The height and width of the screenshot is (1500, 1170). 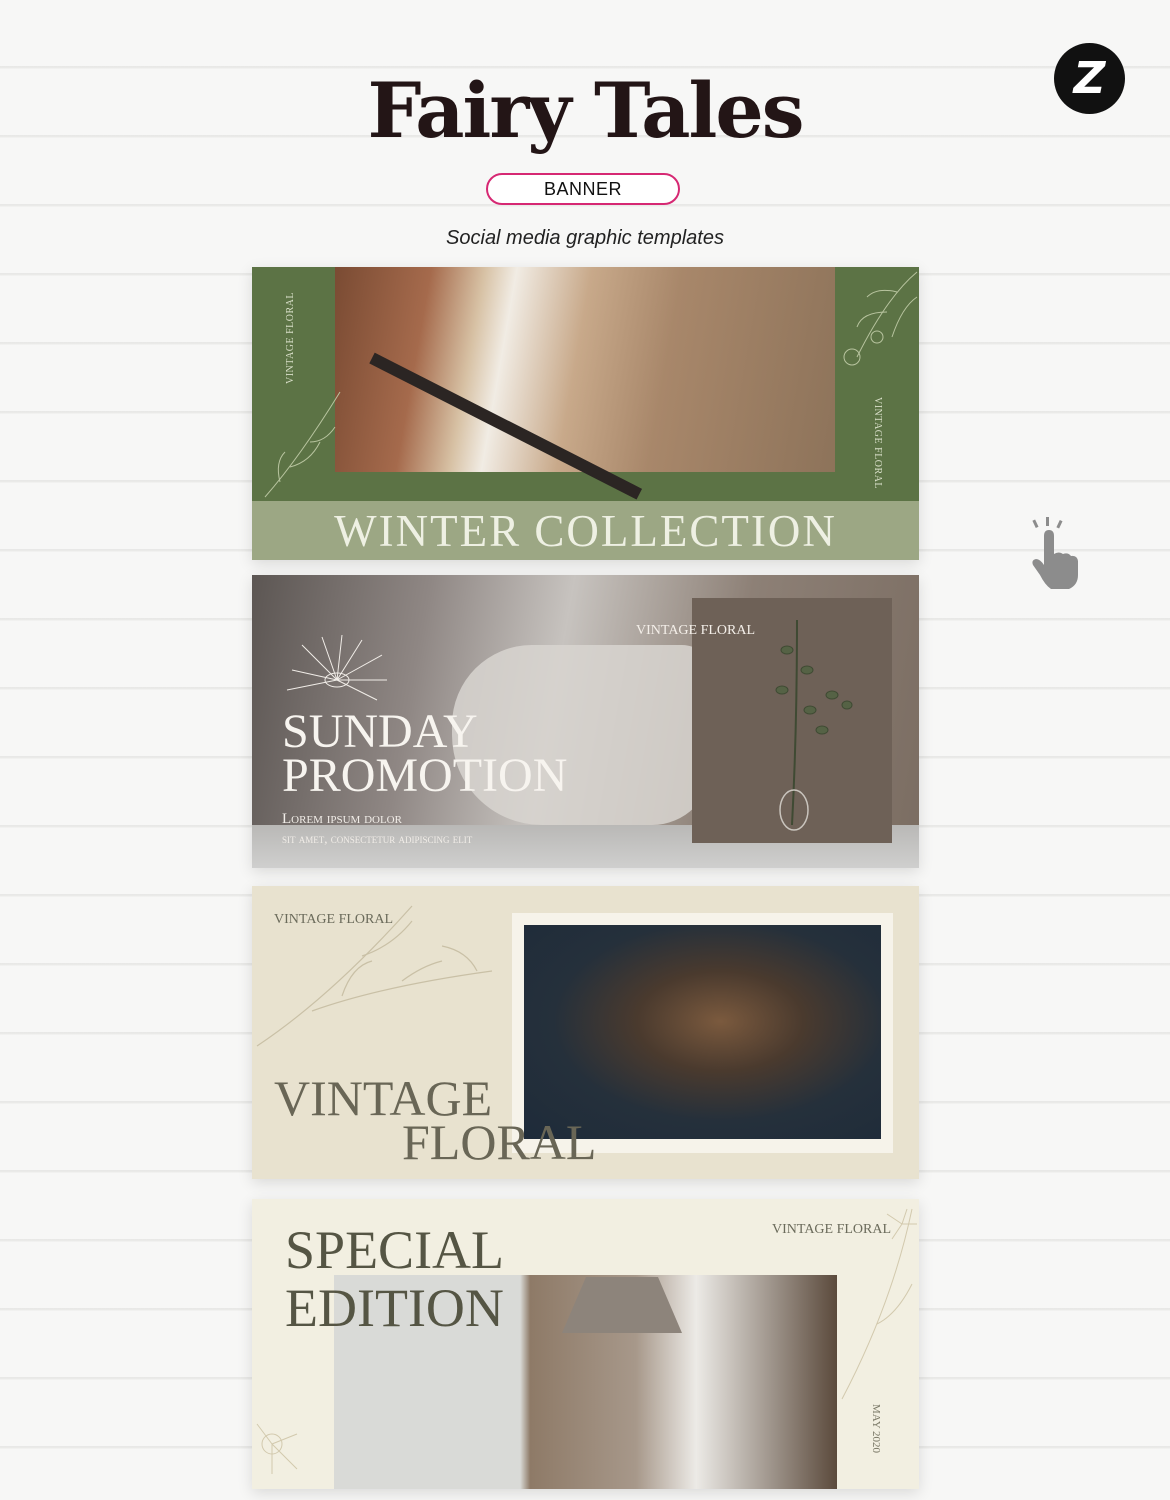 I want to click on headline-line: PROMOTION, so click(x=425, y=775).